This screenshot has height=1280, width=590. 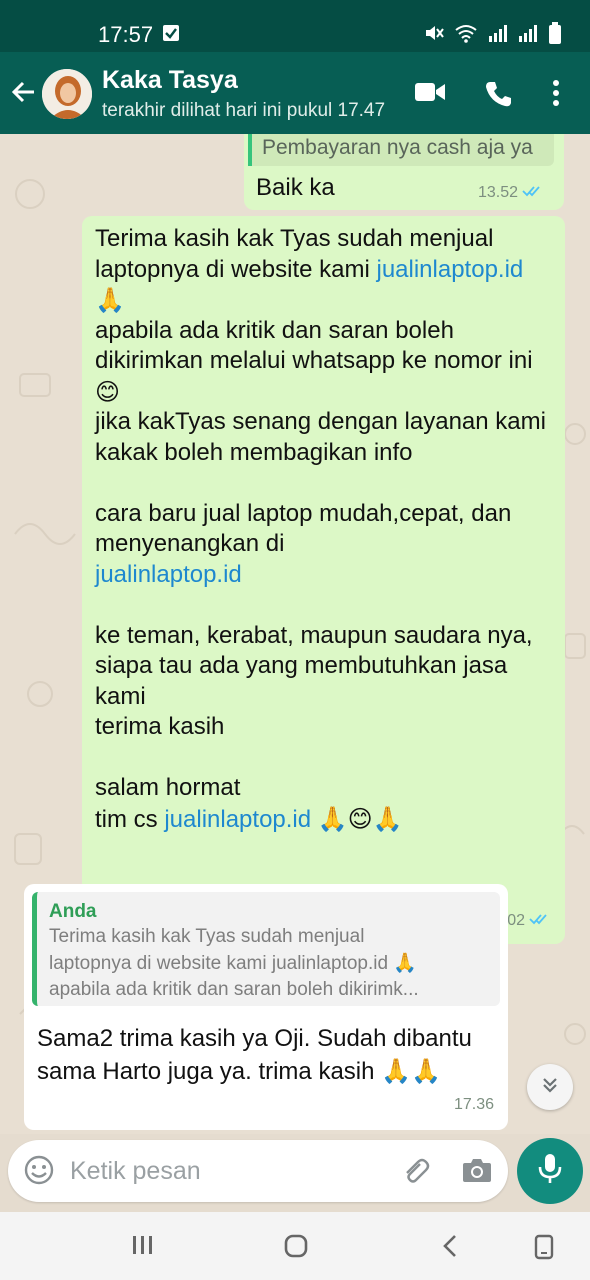 I want to click on message-time: 17.36, so click(x=473, y=1104).